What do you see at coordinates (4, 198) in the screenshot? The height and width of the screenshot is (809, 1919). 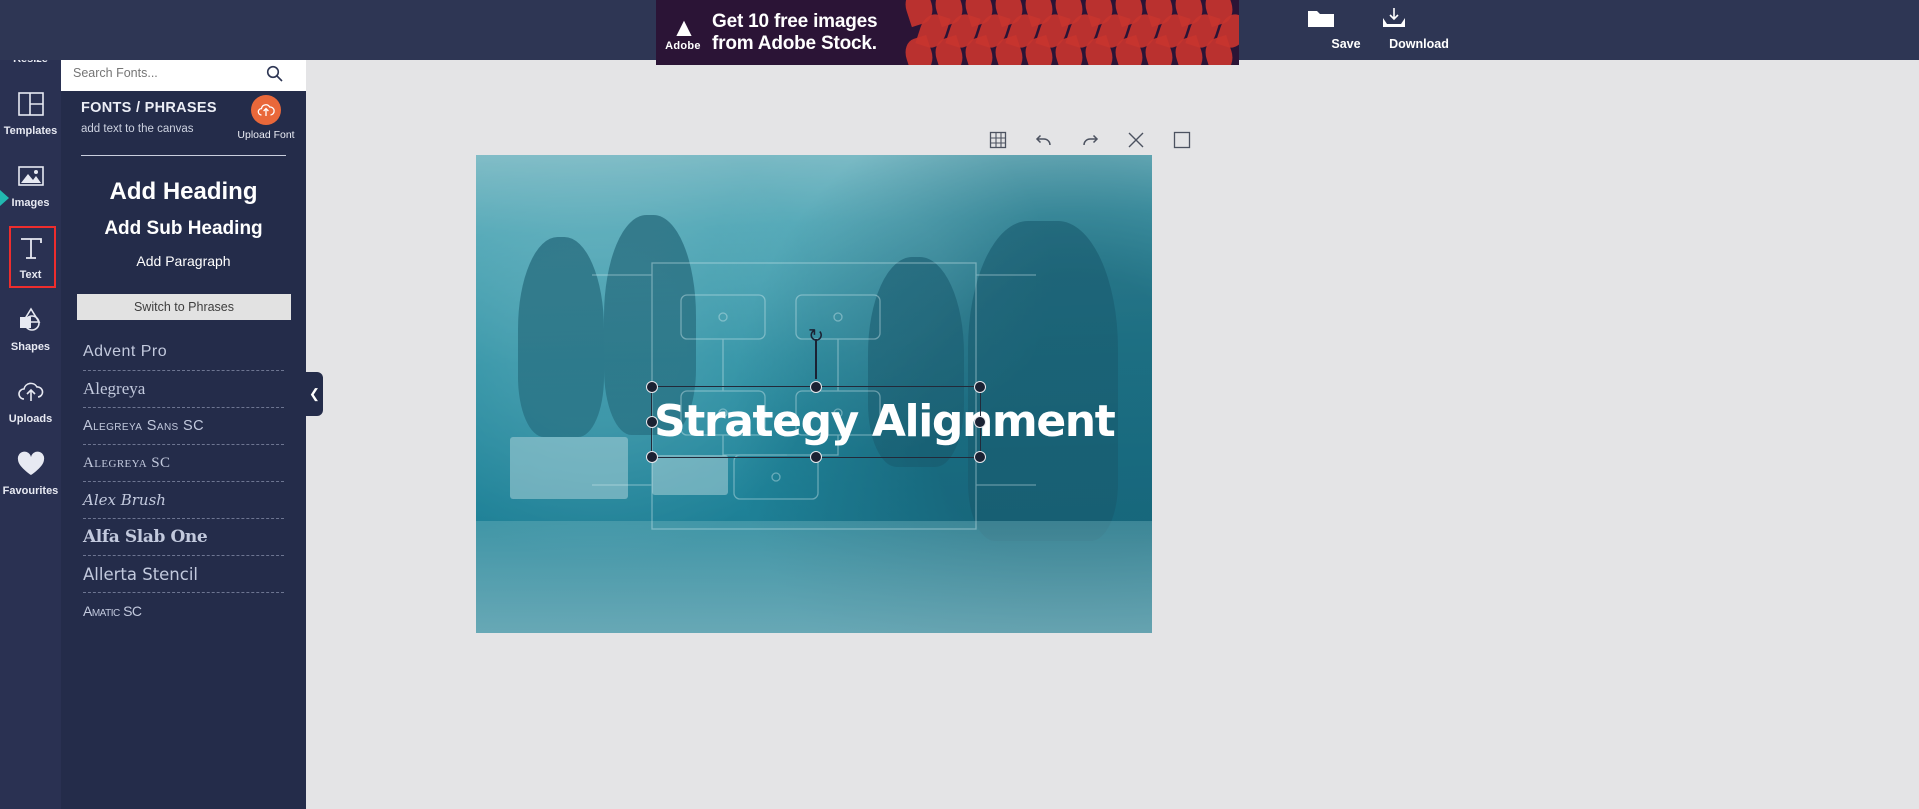 I see `rail-selection-arrow-icon` at bounding box center [4, 198].